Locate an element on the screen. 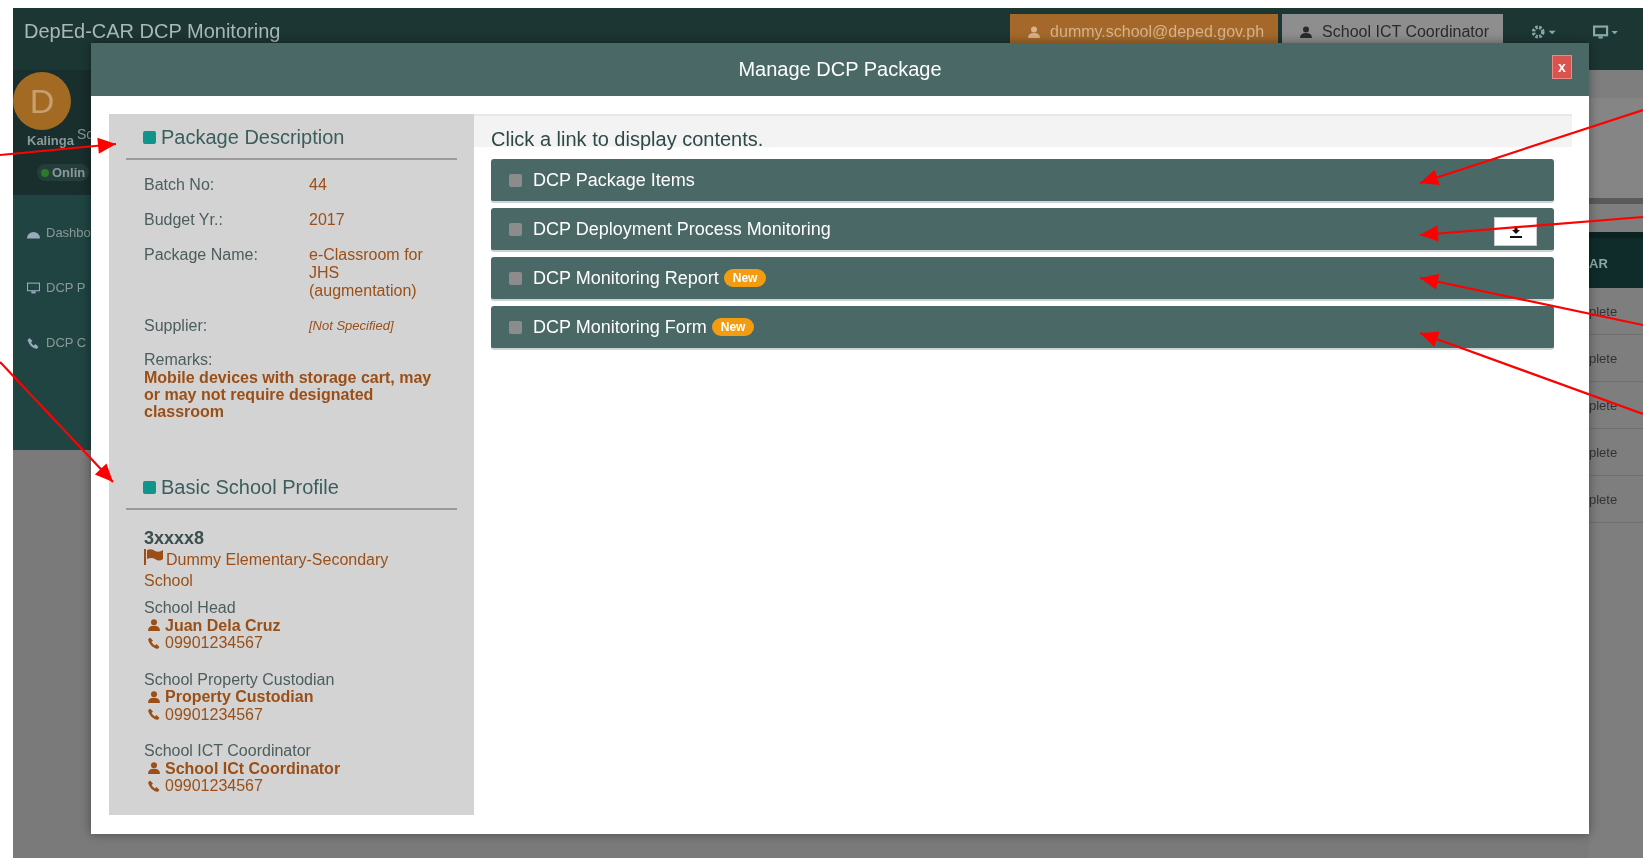  download-button is located at coordinates (1515, 231).